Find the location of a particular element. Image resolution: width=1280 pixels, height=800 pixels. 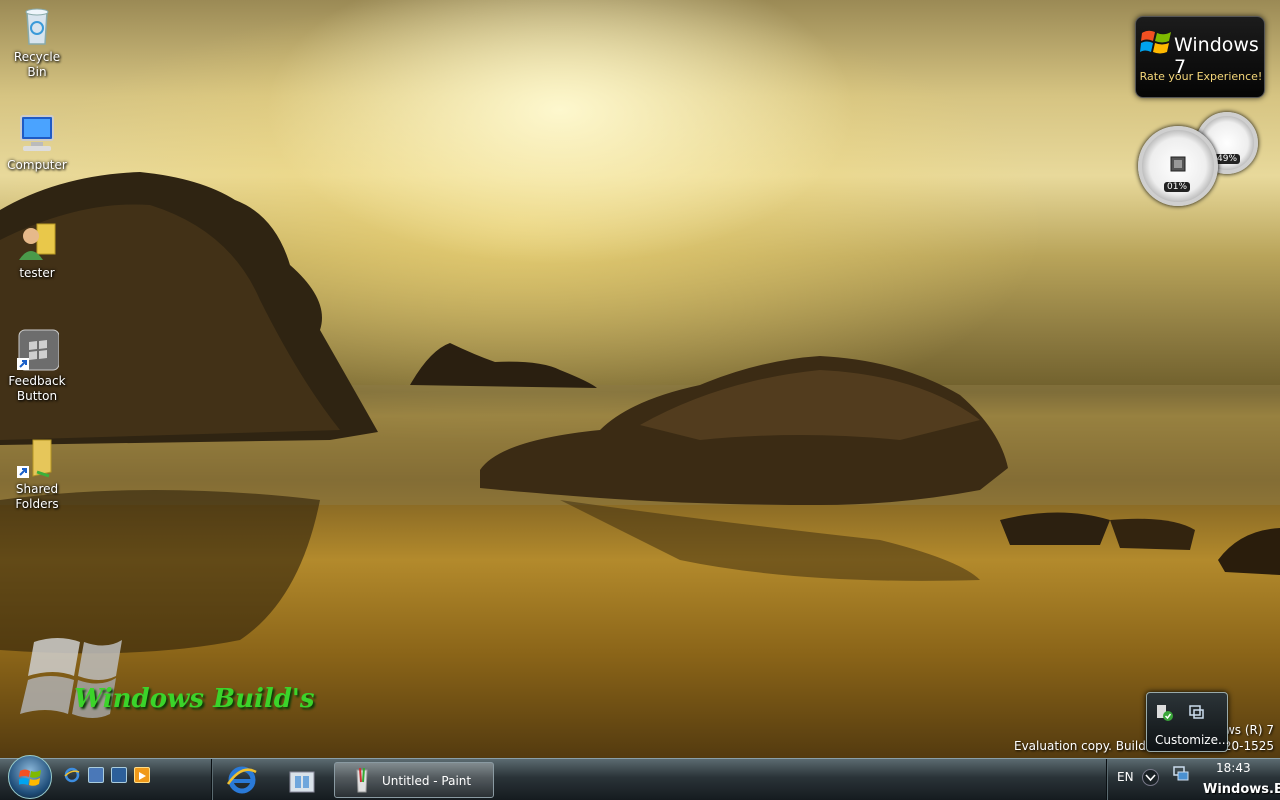

windows-builds-watermark: Windows Build's is located at coordinates (180, 679).